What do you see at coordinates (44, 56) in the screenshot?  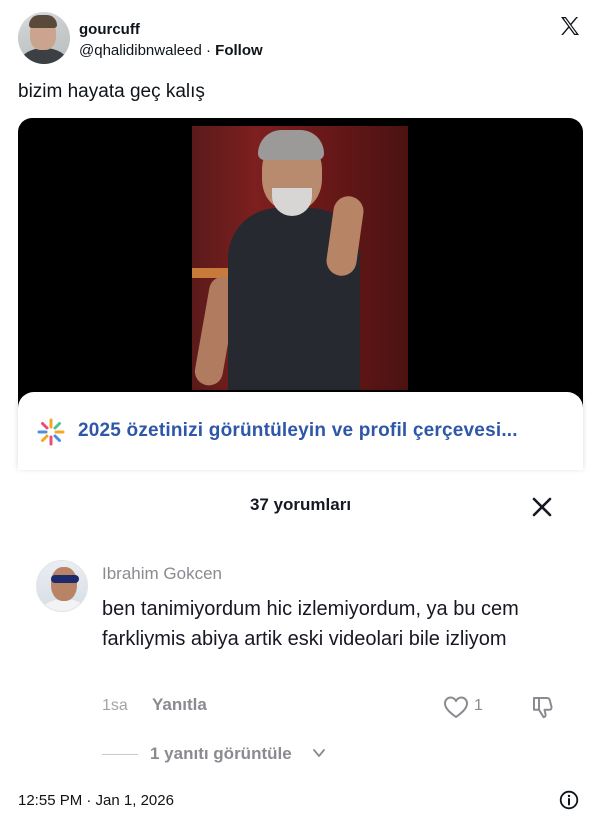 I see `avatar-shirt` at bounding box center [44, 56].